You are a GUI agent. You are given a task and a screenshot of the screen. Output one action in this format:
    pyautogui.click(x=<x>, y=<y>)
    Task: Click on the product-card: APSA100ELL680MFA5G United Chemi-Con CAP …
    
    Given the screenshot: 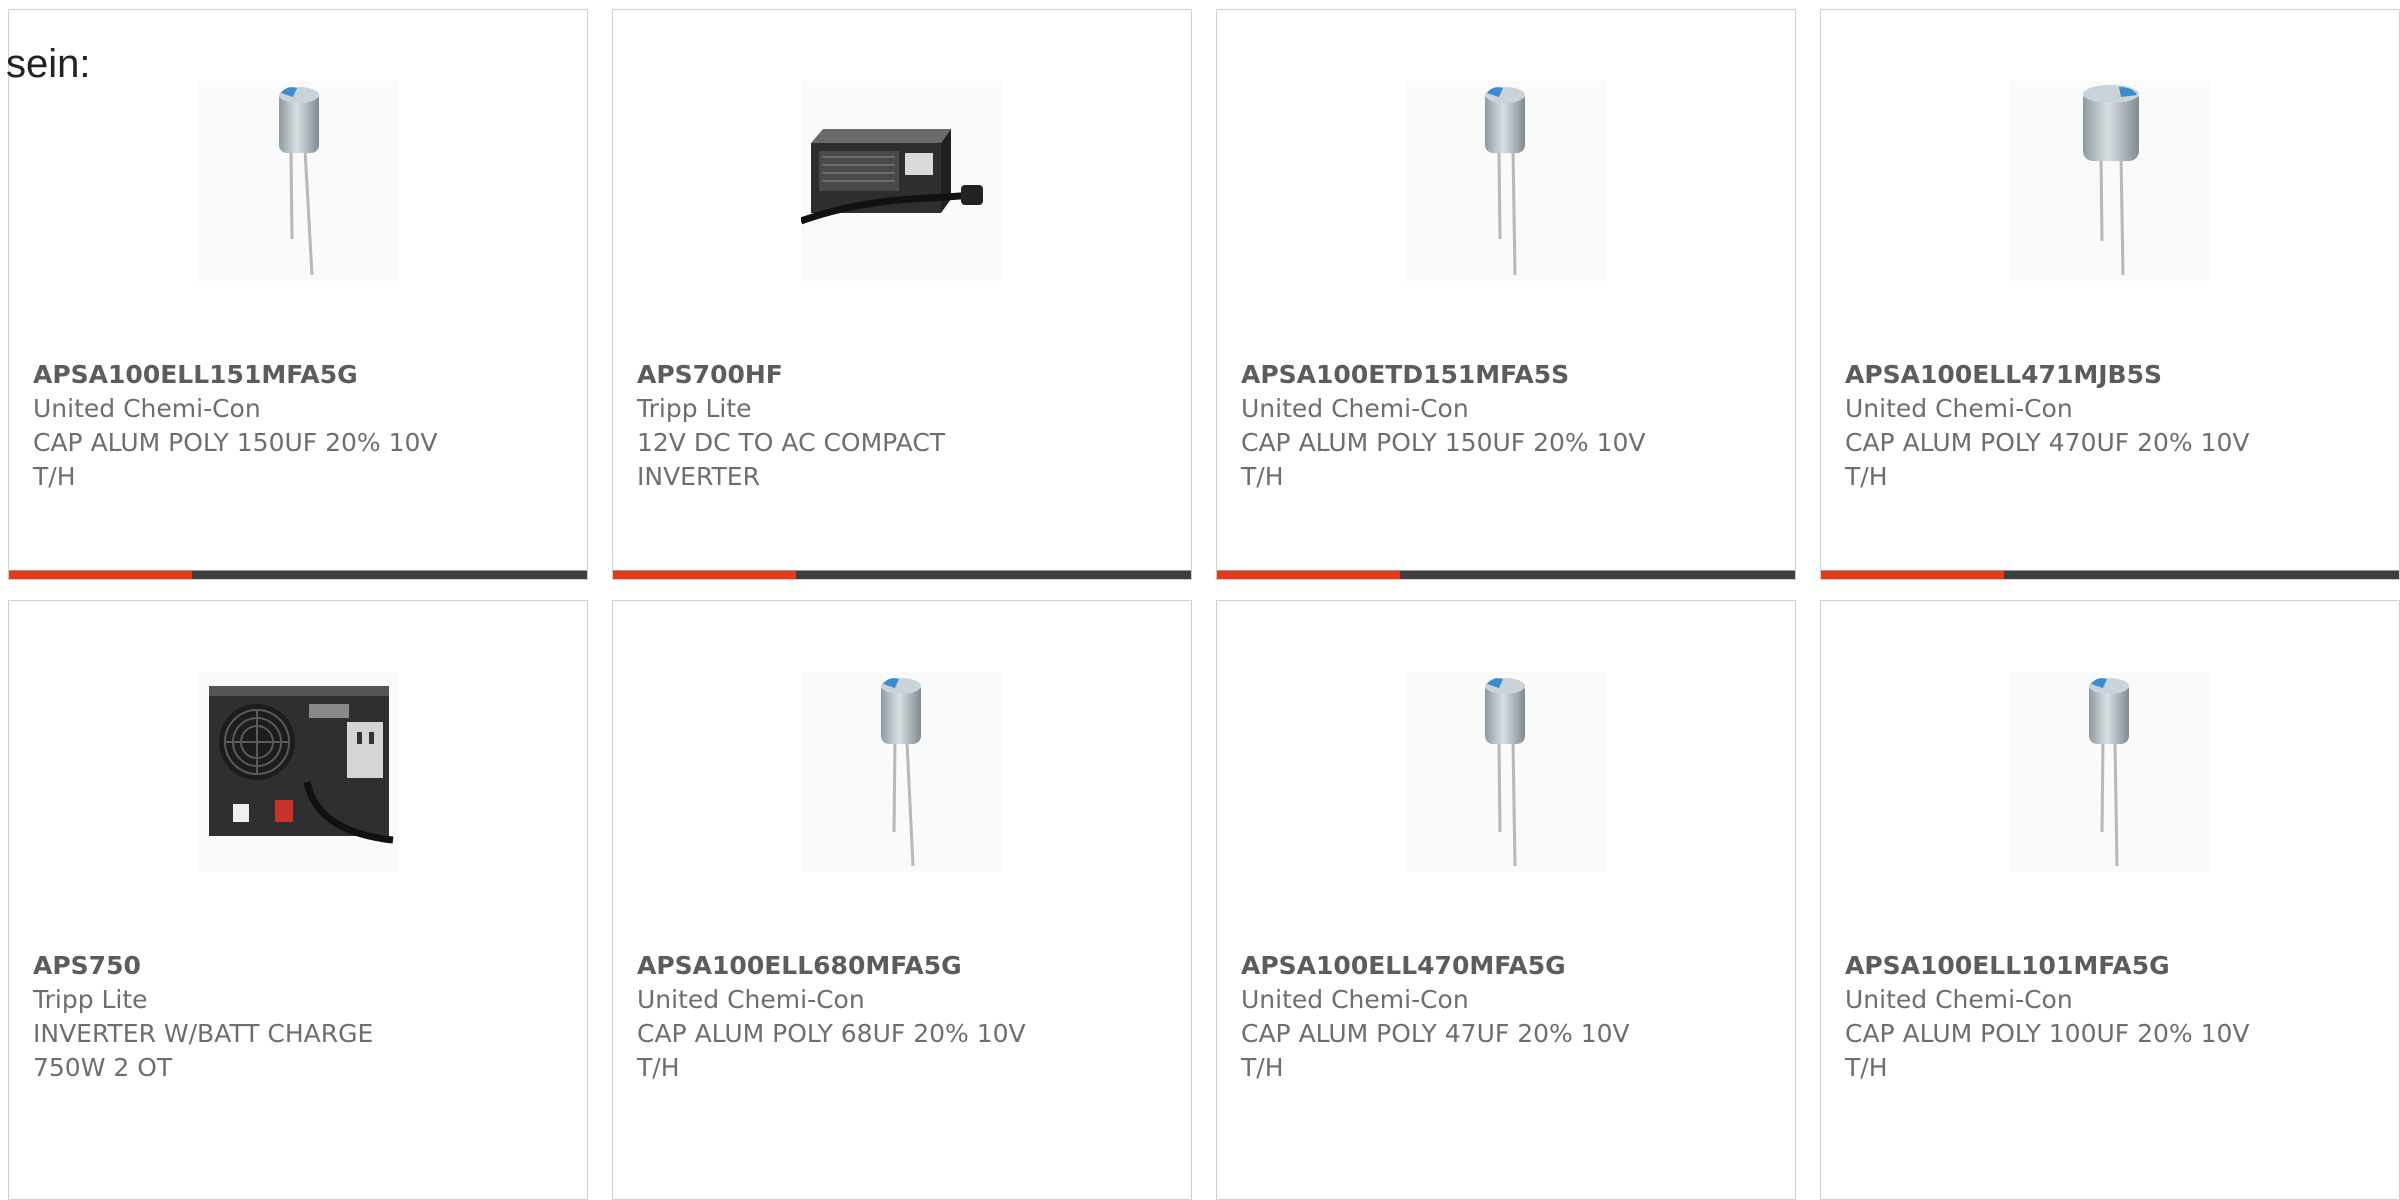 What is the action you would take?
    pyautogui.click(x=902, y=900)
    